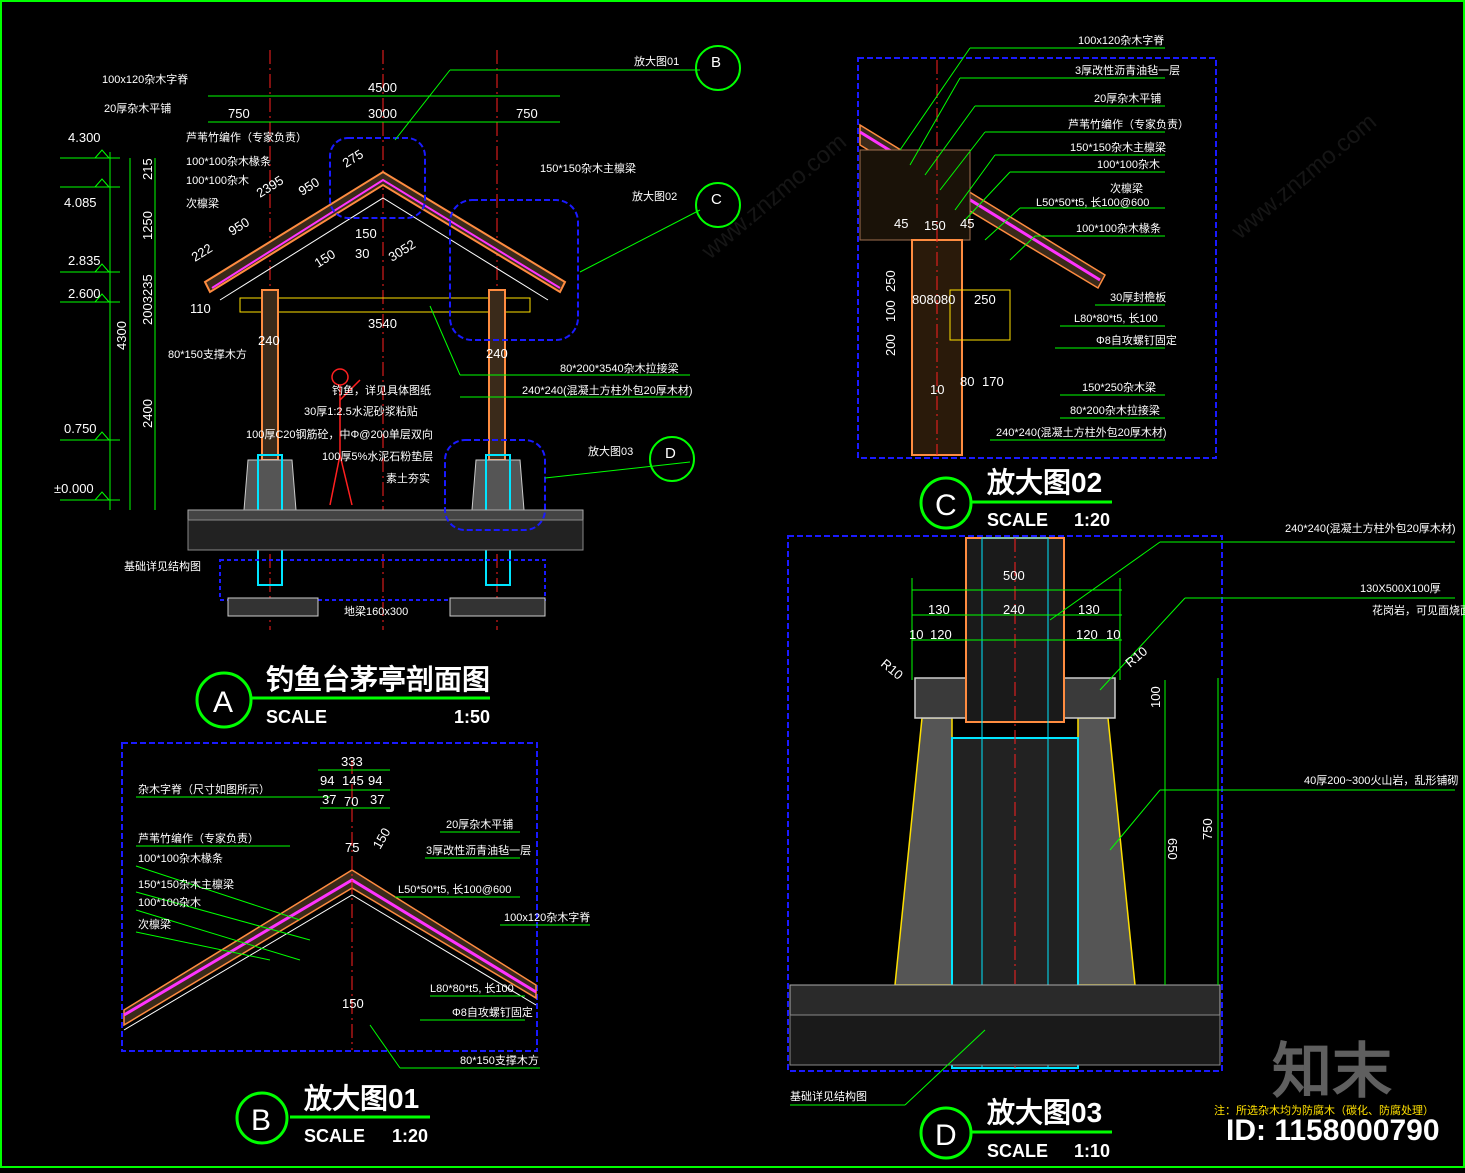 The width and height of the screenshot is (1465, 1173). Describe the element at coordinates (1332, 1071) in the screenshot. I see `brand-logo: 知末` at that location.